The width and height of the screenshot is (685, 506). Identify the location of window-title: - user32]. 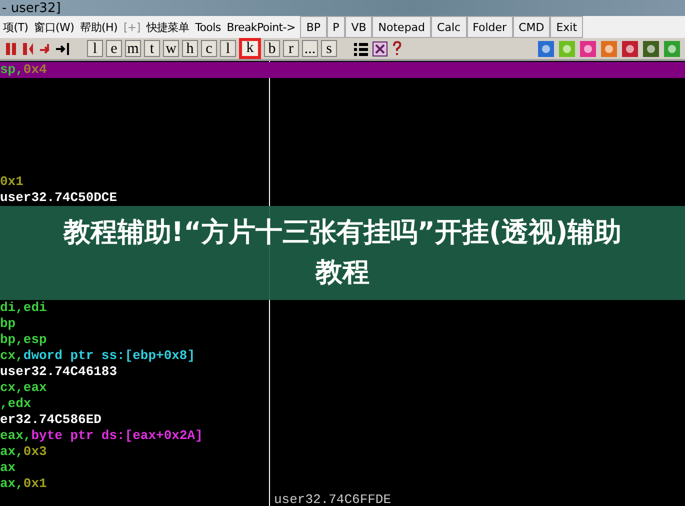
(31, 8).